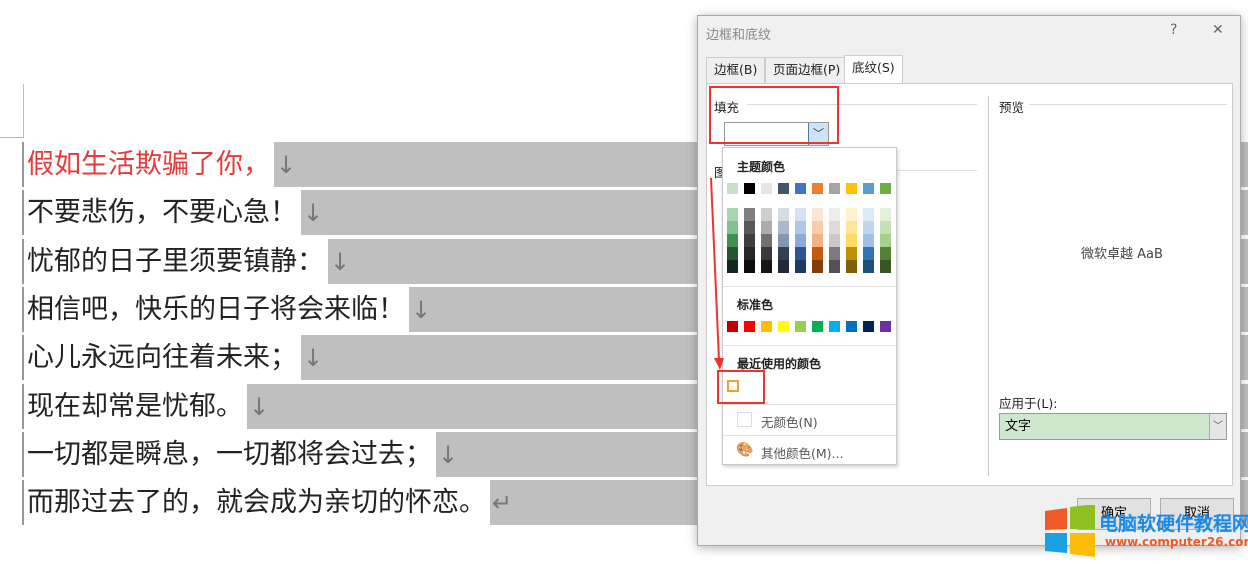 This screenshot has height=564, width=1248. I want to click on watermark-url: www.computer26.com, so click(1176, 542).